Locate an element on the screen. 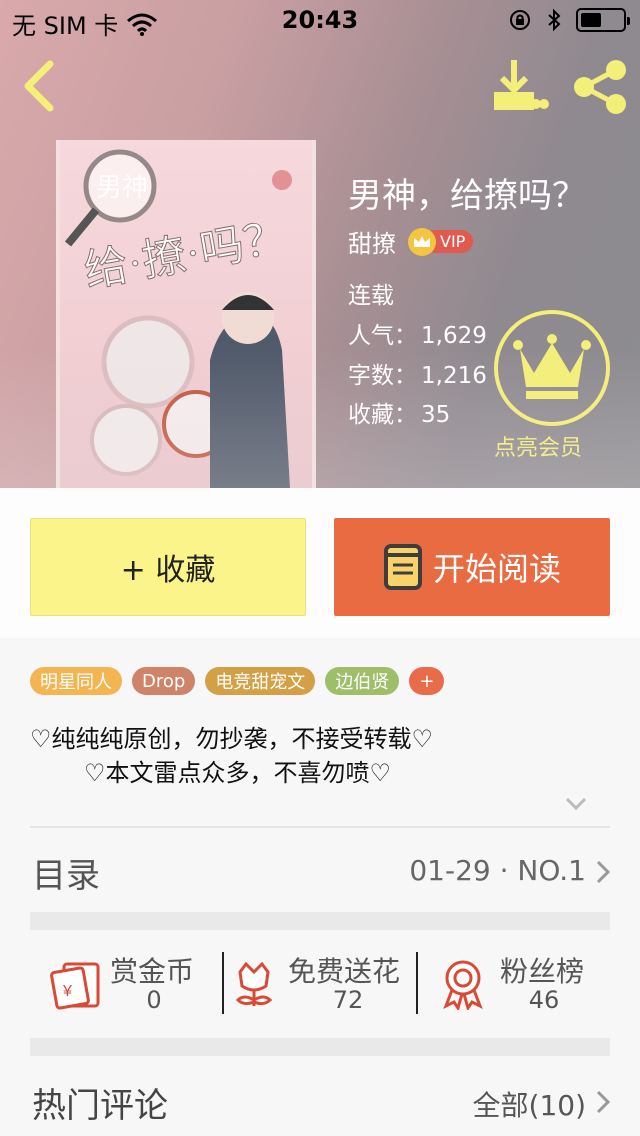  flower-icon is located at coordinates (254, 983).